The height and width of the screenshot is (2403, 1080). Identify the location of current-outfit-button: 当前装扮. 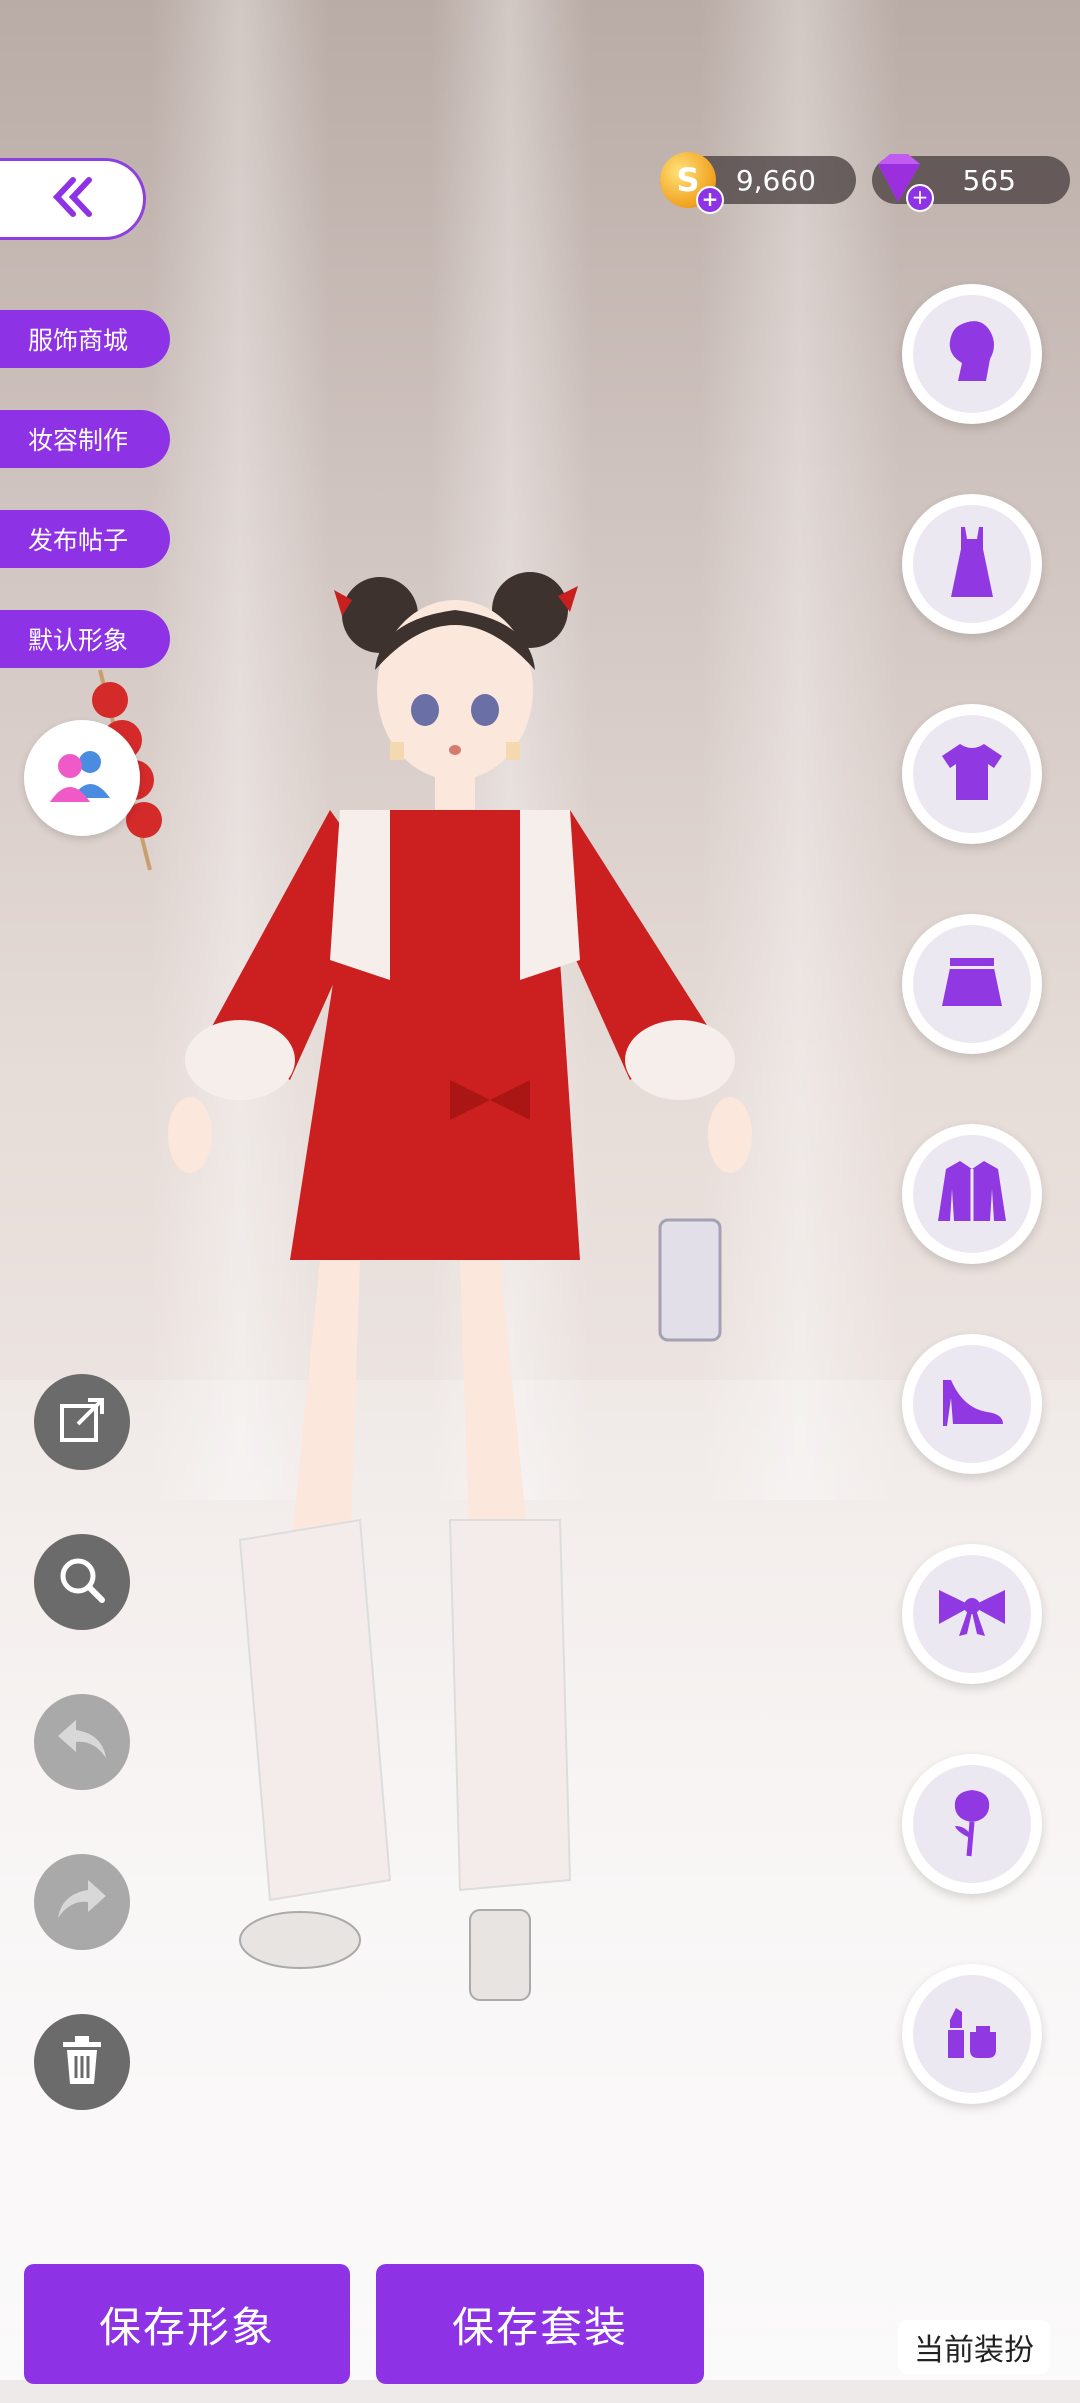
(974, 2347).